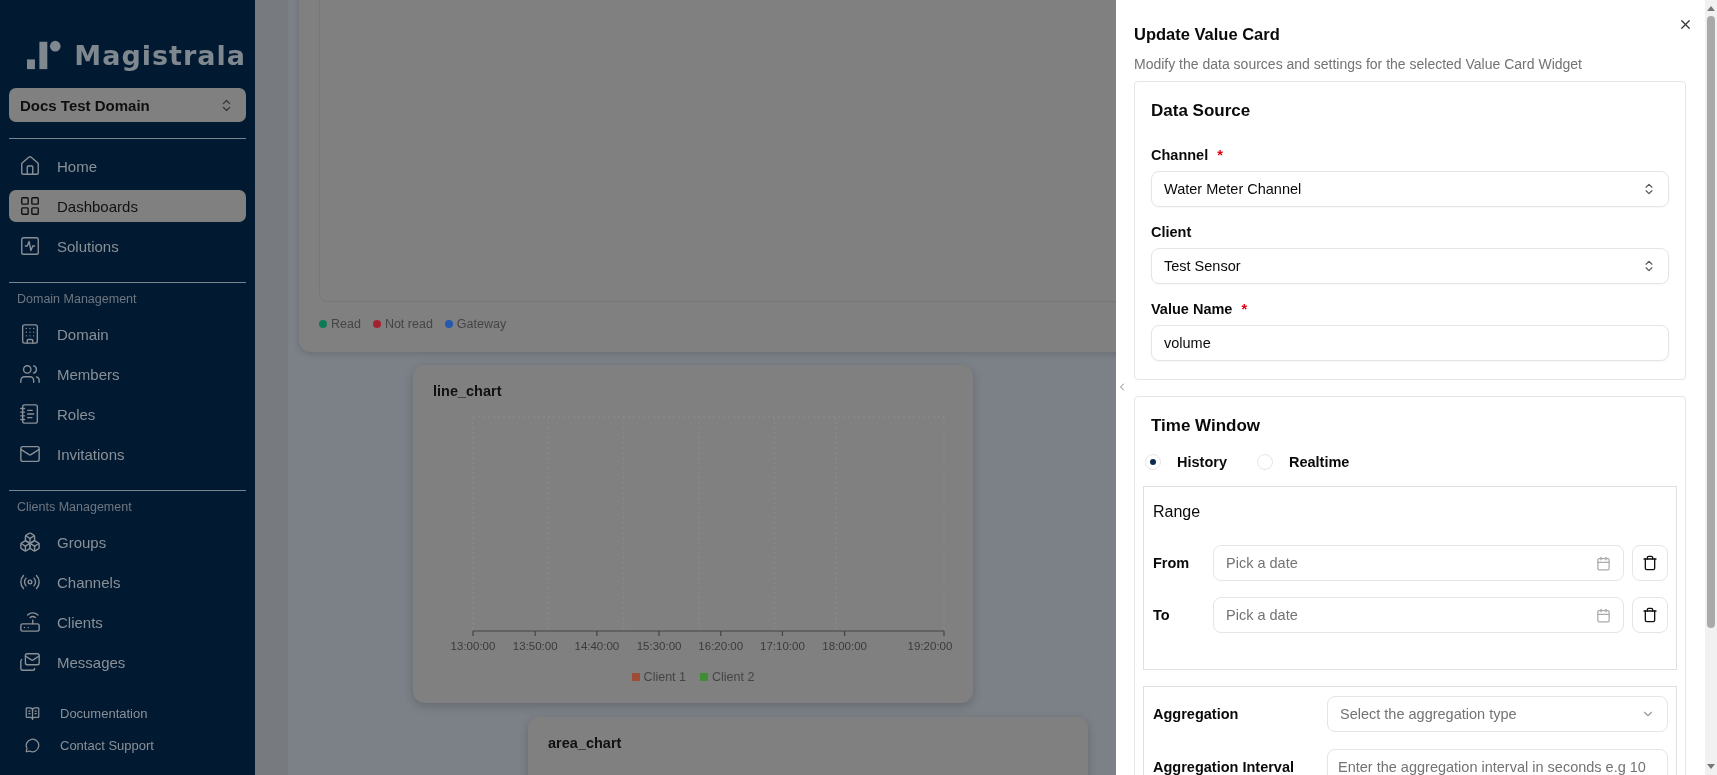 Image resolution: width=1717 pixels, height=775 pixels. What do you see at coordinates (535, 646) in the screenshot?
I see `axis-tick-label: 13:50:00` at bounding box center [535, 646].